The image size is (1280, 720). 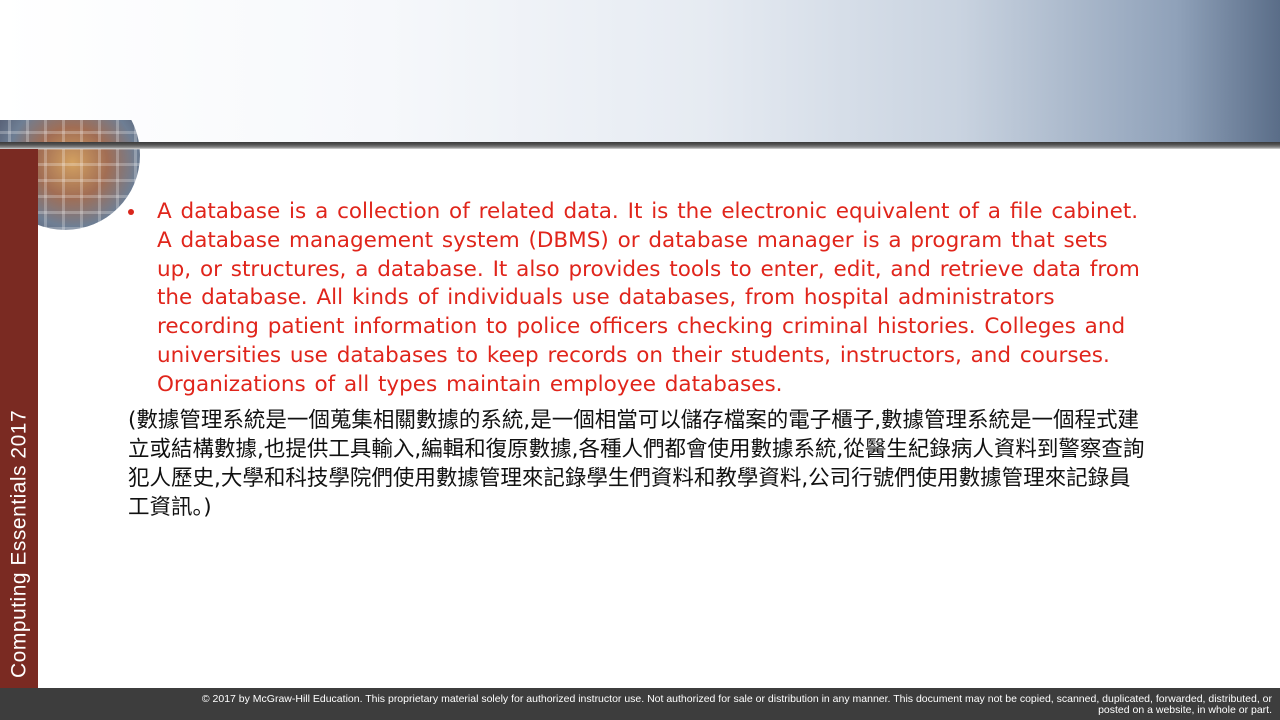 What do you see at coordinates (1185, 710) in the screenshot?
I see `footer-line-2: posted on a website, in whole or part.` at bounding box center [1185, 710].